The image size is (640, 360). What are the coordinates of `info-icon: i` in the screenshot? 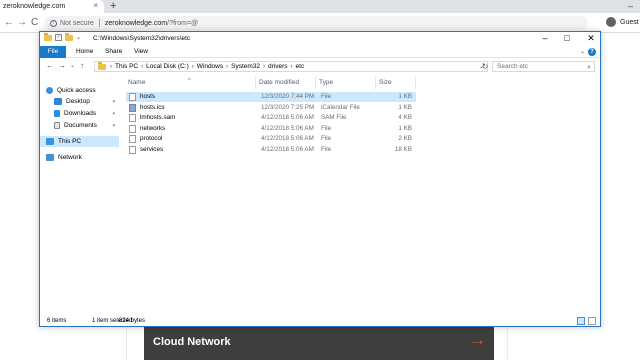 It's located at (53, 23).